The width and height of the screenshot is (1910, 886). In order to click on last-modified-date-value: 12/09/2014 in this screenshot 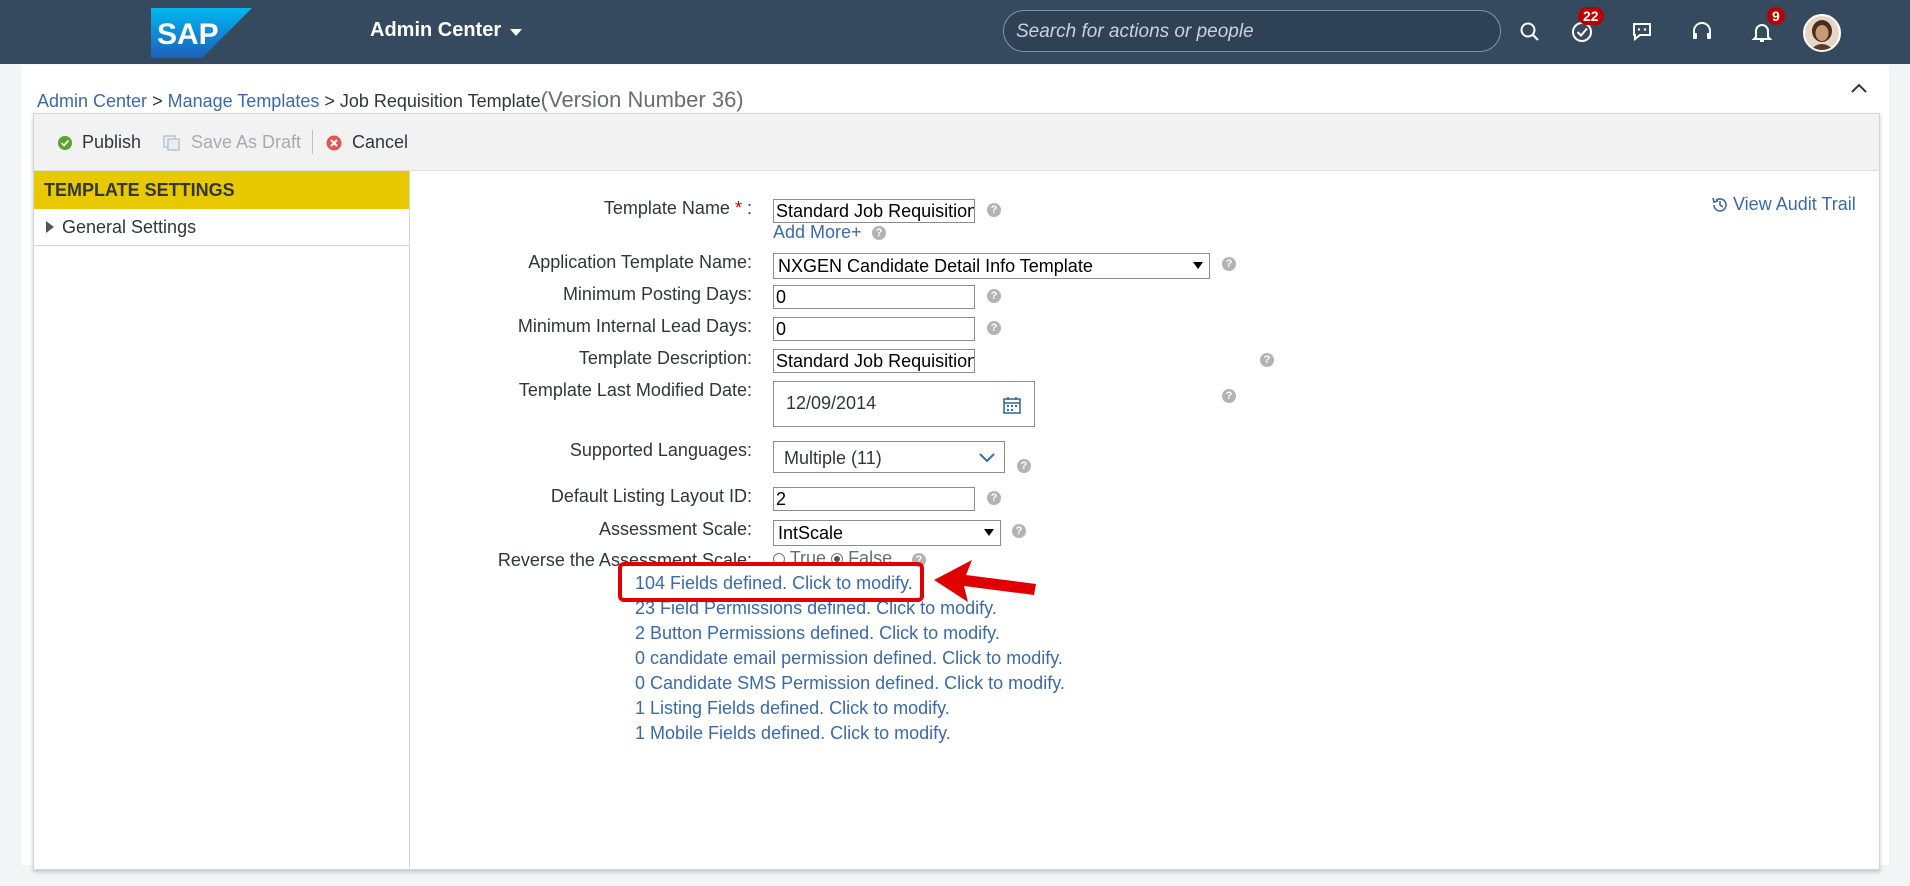, I will do `click(831, 403)`.